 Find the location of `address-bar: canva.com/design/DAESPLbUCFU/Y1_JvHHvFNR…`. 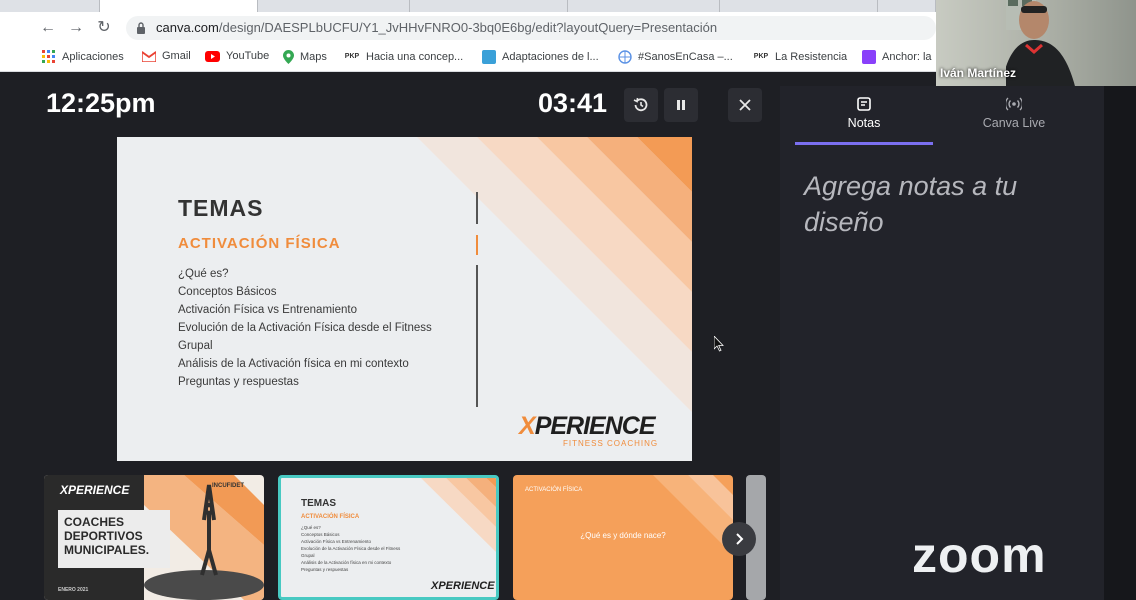

address-bar: canva.com/design/DAESPLbUCFU/Y1_JvHHvFNR… is located at coordinates (531, 28).